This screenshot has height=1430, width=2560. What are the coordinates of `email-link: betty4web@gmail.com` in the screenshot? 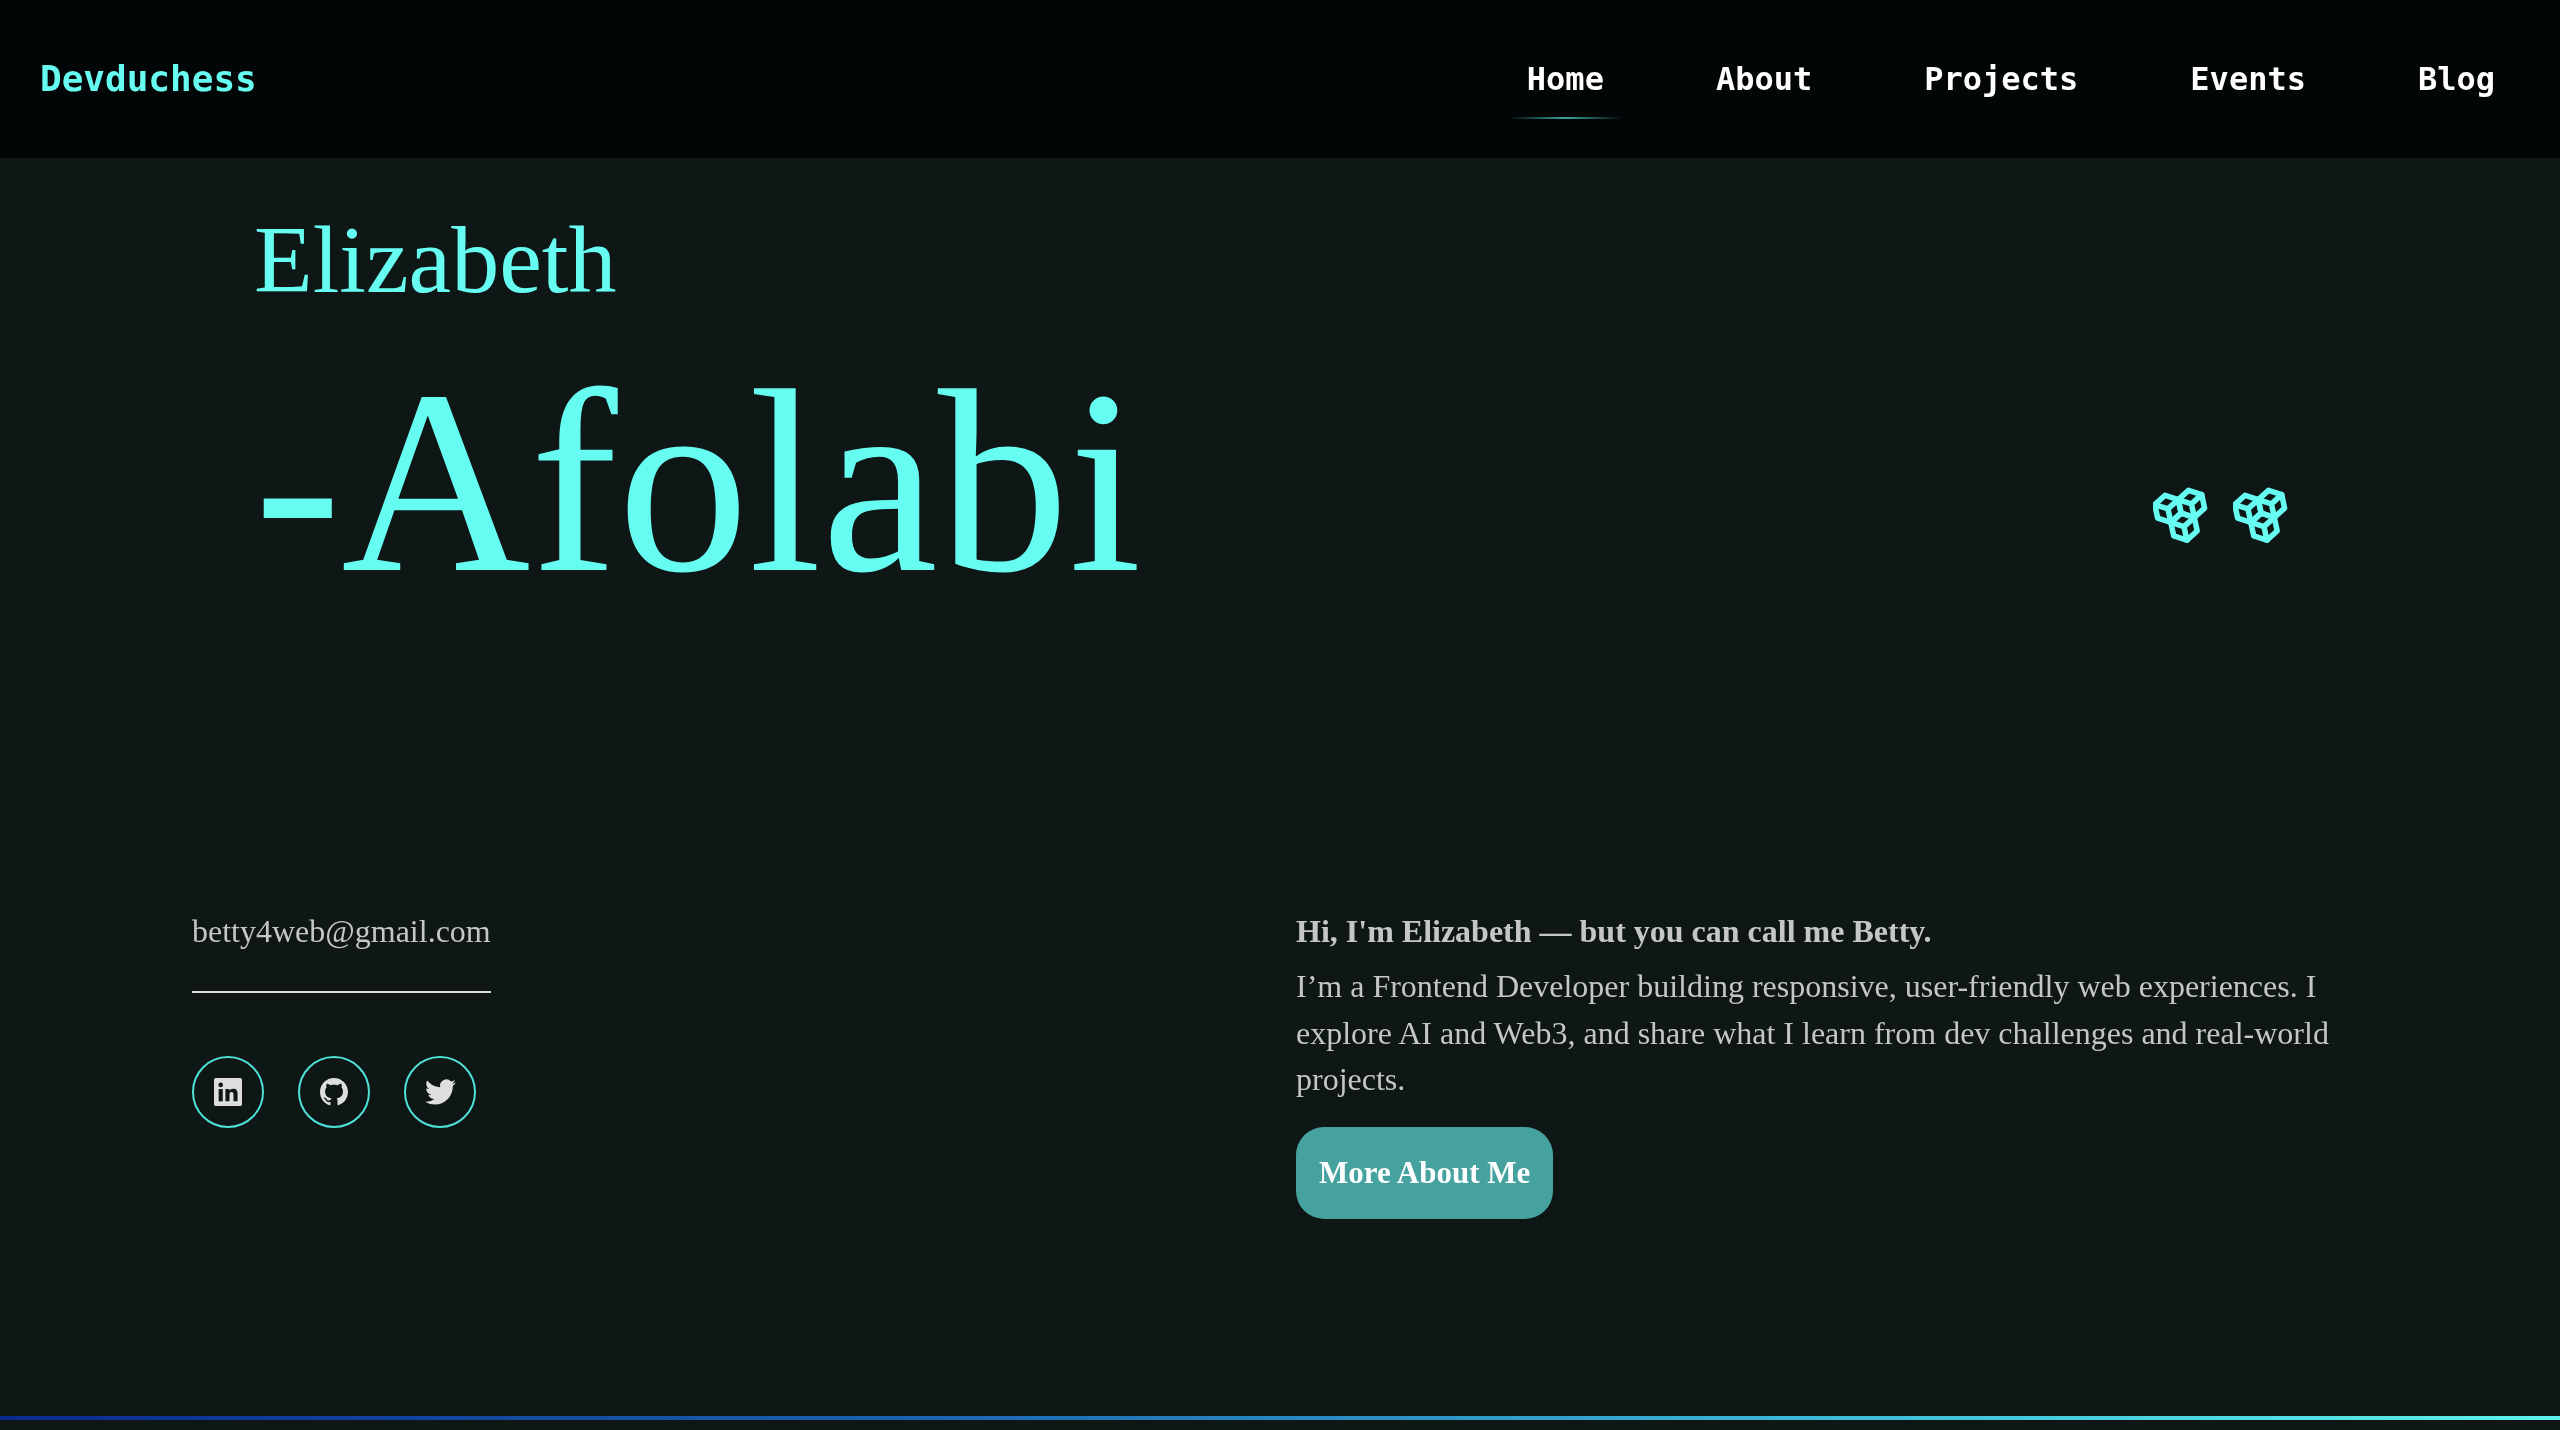 It's located at (341, 931).